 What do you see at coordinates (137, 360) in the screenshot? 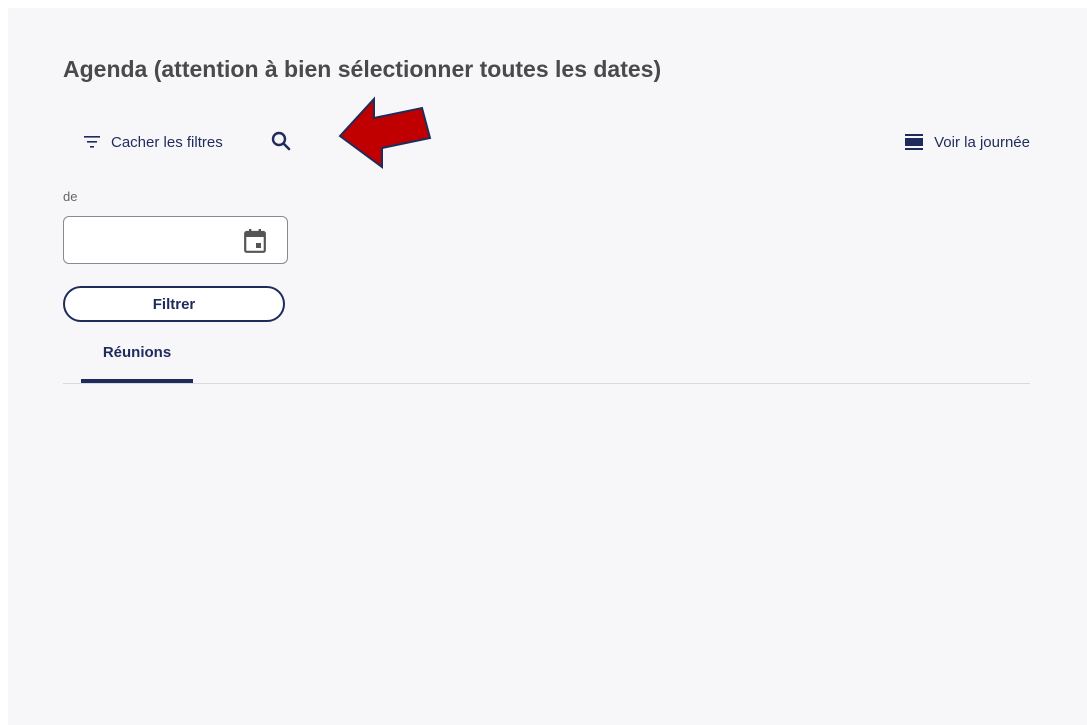
I see `tab-reunions: Réunions` at bounding box center [137, 360].